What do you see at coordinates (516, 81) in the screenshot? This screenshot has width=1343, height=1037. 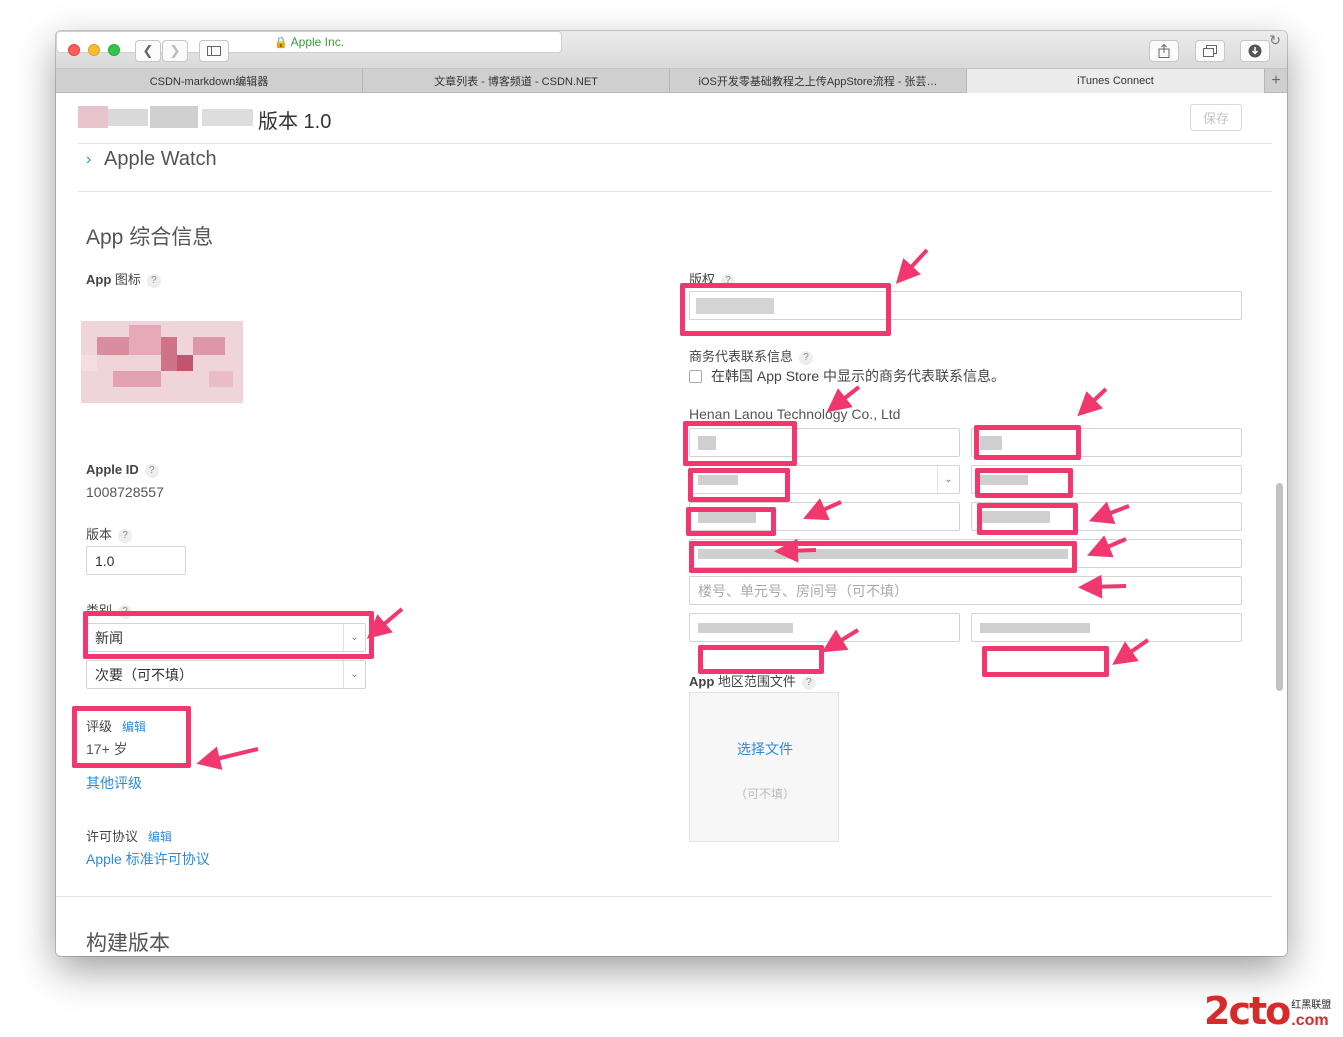 I see `tab-csdn-articles: 文章列表 - 博客频道 - CSDN.NET` at bounding box center [516, 81].